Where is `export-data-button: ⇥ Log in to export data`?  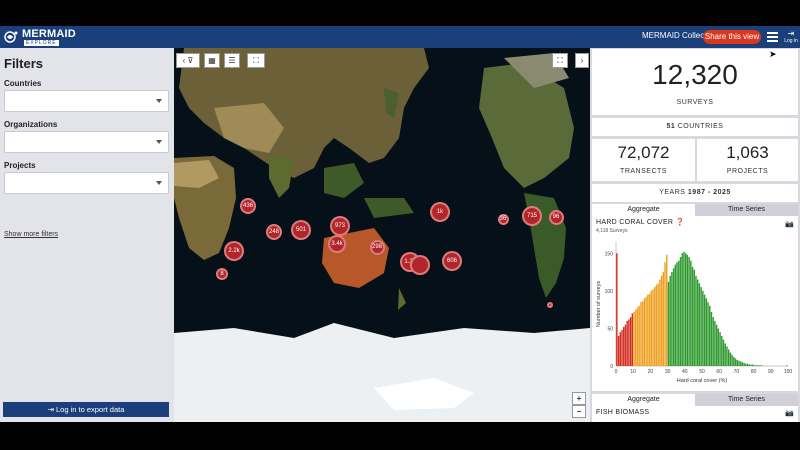 export-data-button: ⇥ Log in to export data is located at coordinates (86, 409).